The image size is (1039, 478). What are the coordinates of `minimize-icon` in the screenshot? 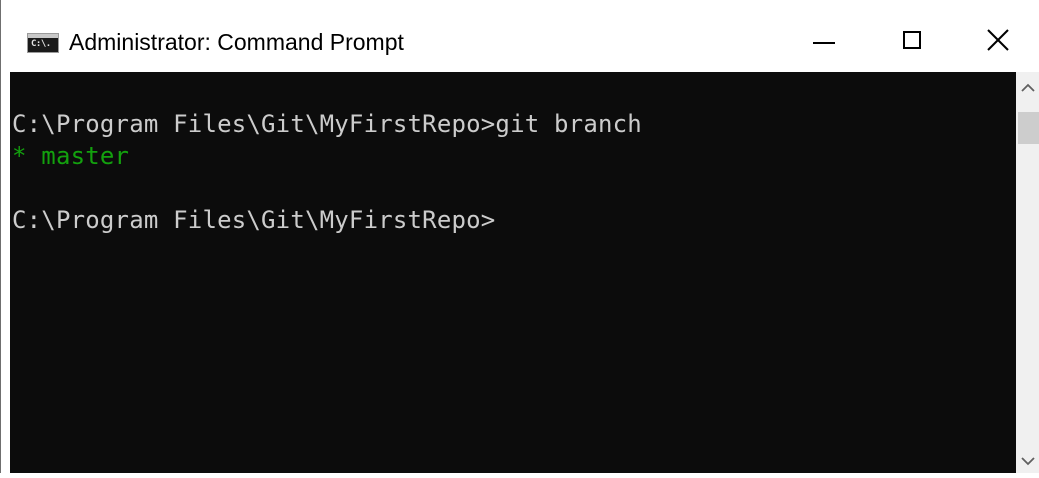 It's located at (824, 43).